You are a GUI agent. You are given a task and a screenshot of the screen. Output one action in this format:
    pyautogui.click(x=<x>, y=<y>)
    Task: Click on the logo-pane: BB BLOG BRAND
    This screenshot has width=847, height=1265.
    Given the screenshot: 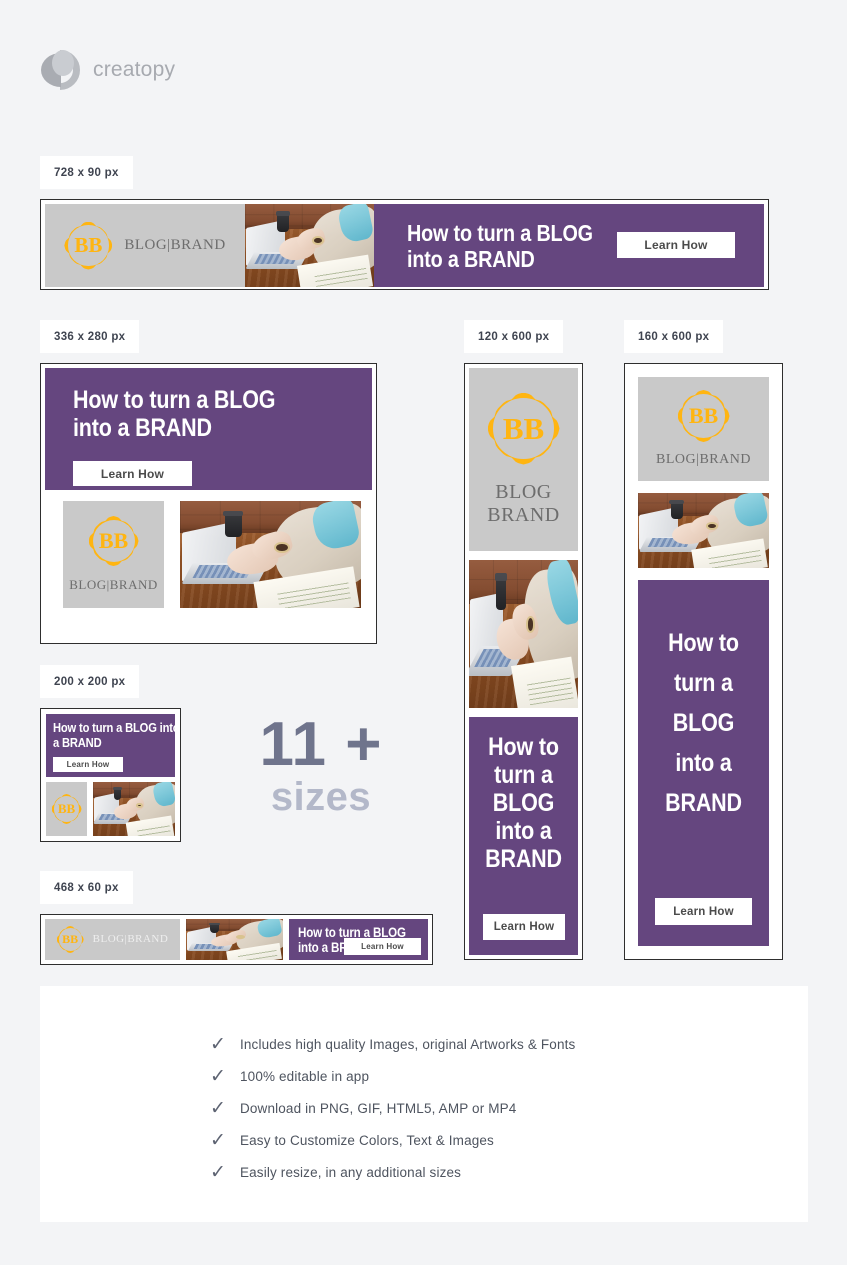 What is the action you would take?
    pyautogui.click(x=523, y=459)
    